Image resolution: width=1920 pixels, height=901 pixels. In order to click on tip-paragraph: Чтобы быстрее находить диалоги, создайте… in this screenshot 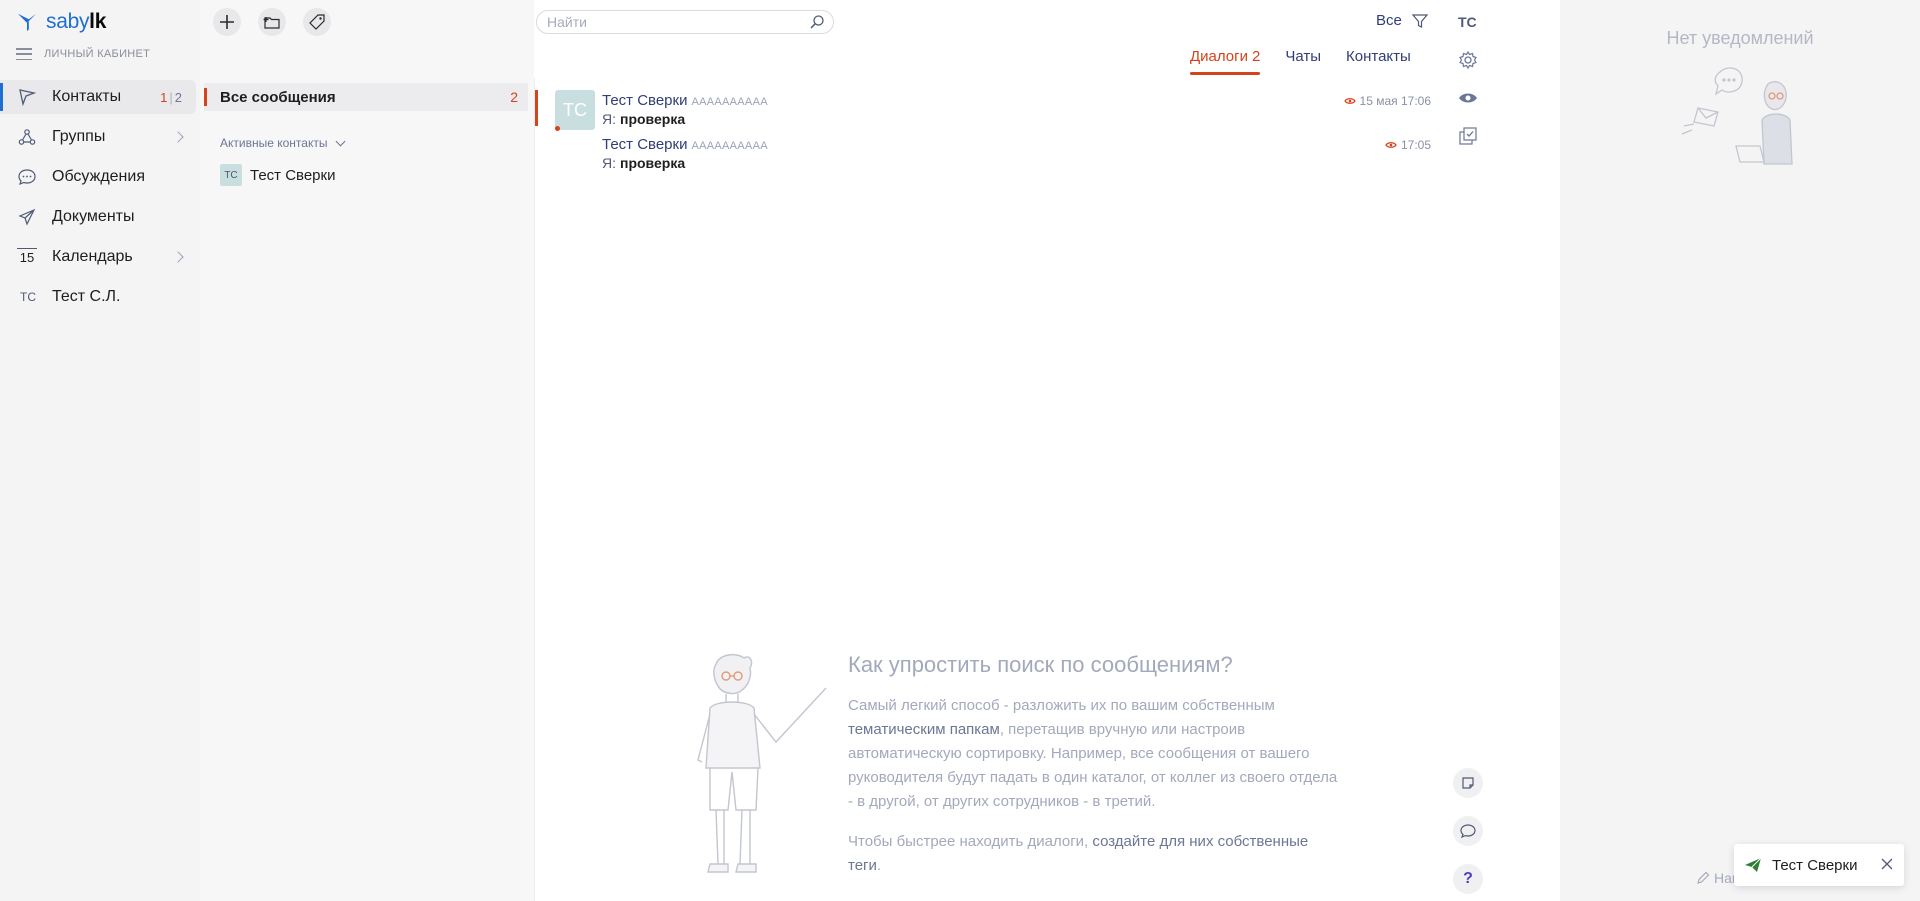, I will do `click(1078, 853)`.